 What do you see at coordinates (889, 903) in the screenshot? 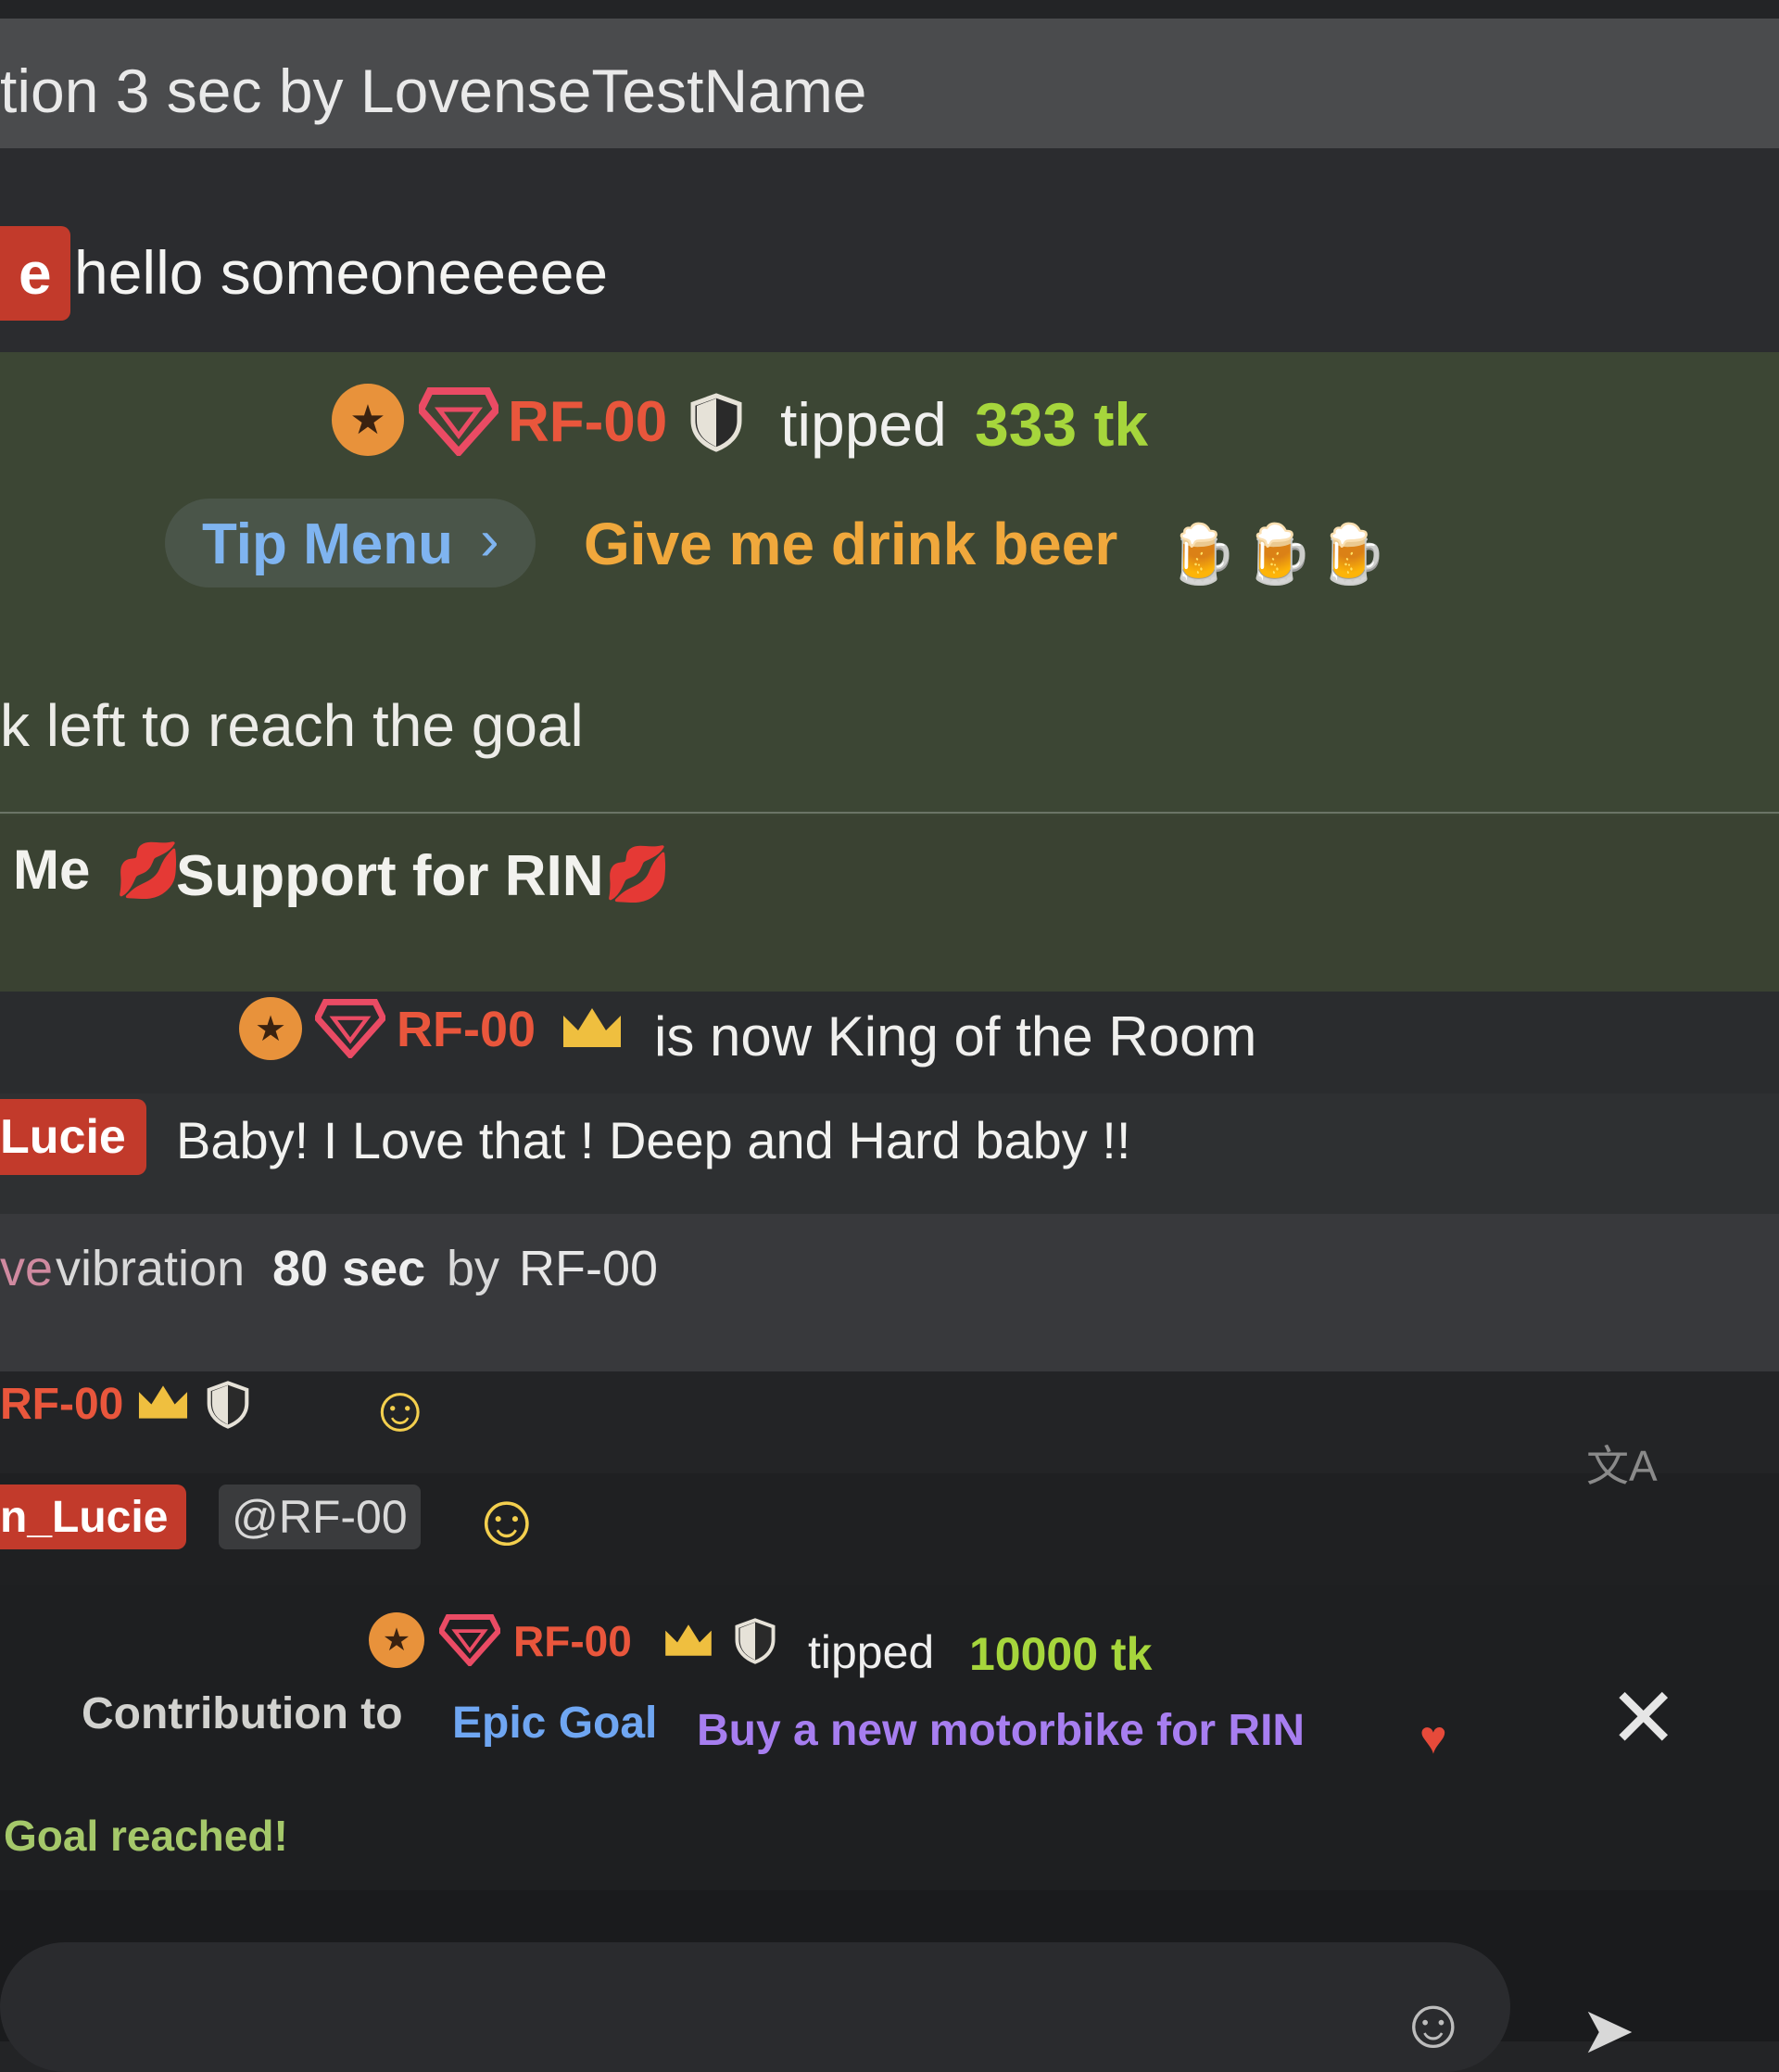
I see `chat-row-support: Me 💋 Support for RIN 💋` at bounding box center [889, 903].